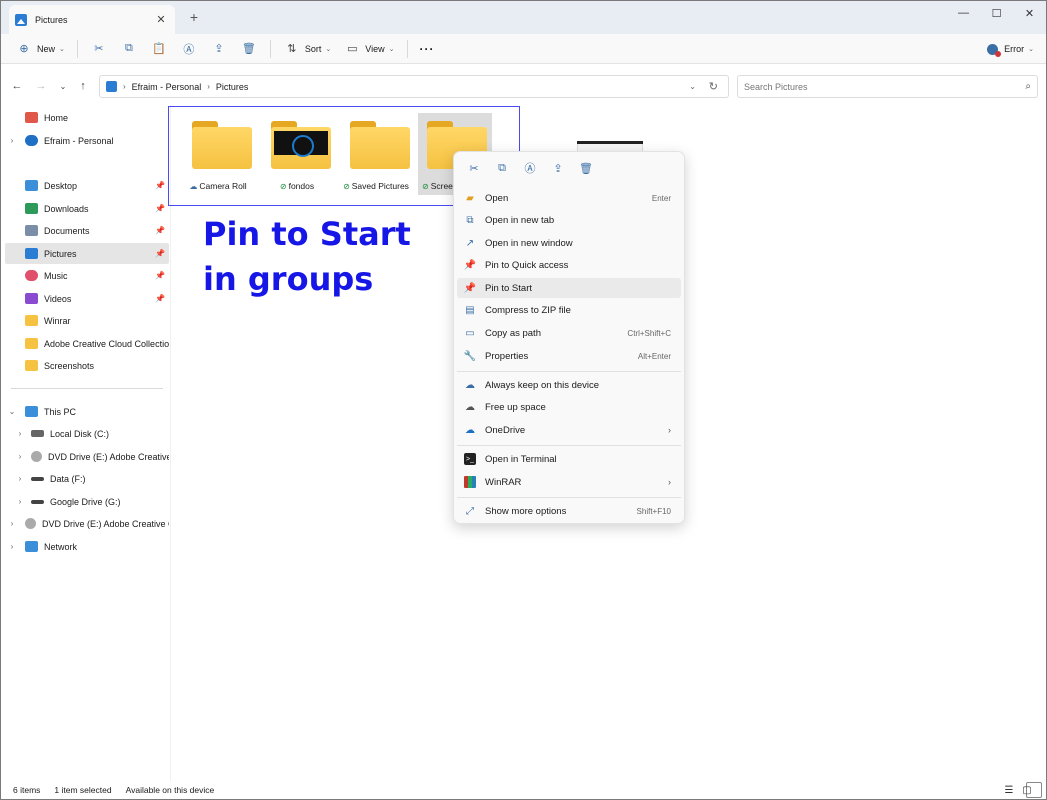 The height and width of the screenshot is (800, 1047). I want to click on menu-item-open-new-window: ↗ Open in new window, so click(569, 243).